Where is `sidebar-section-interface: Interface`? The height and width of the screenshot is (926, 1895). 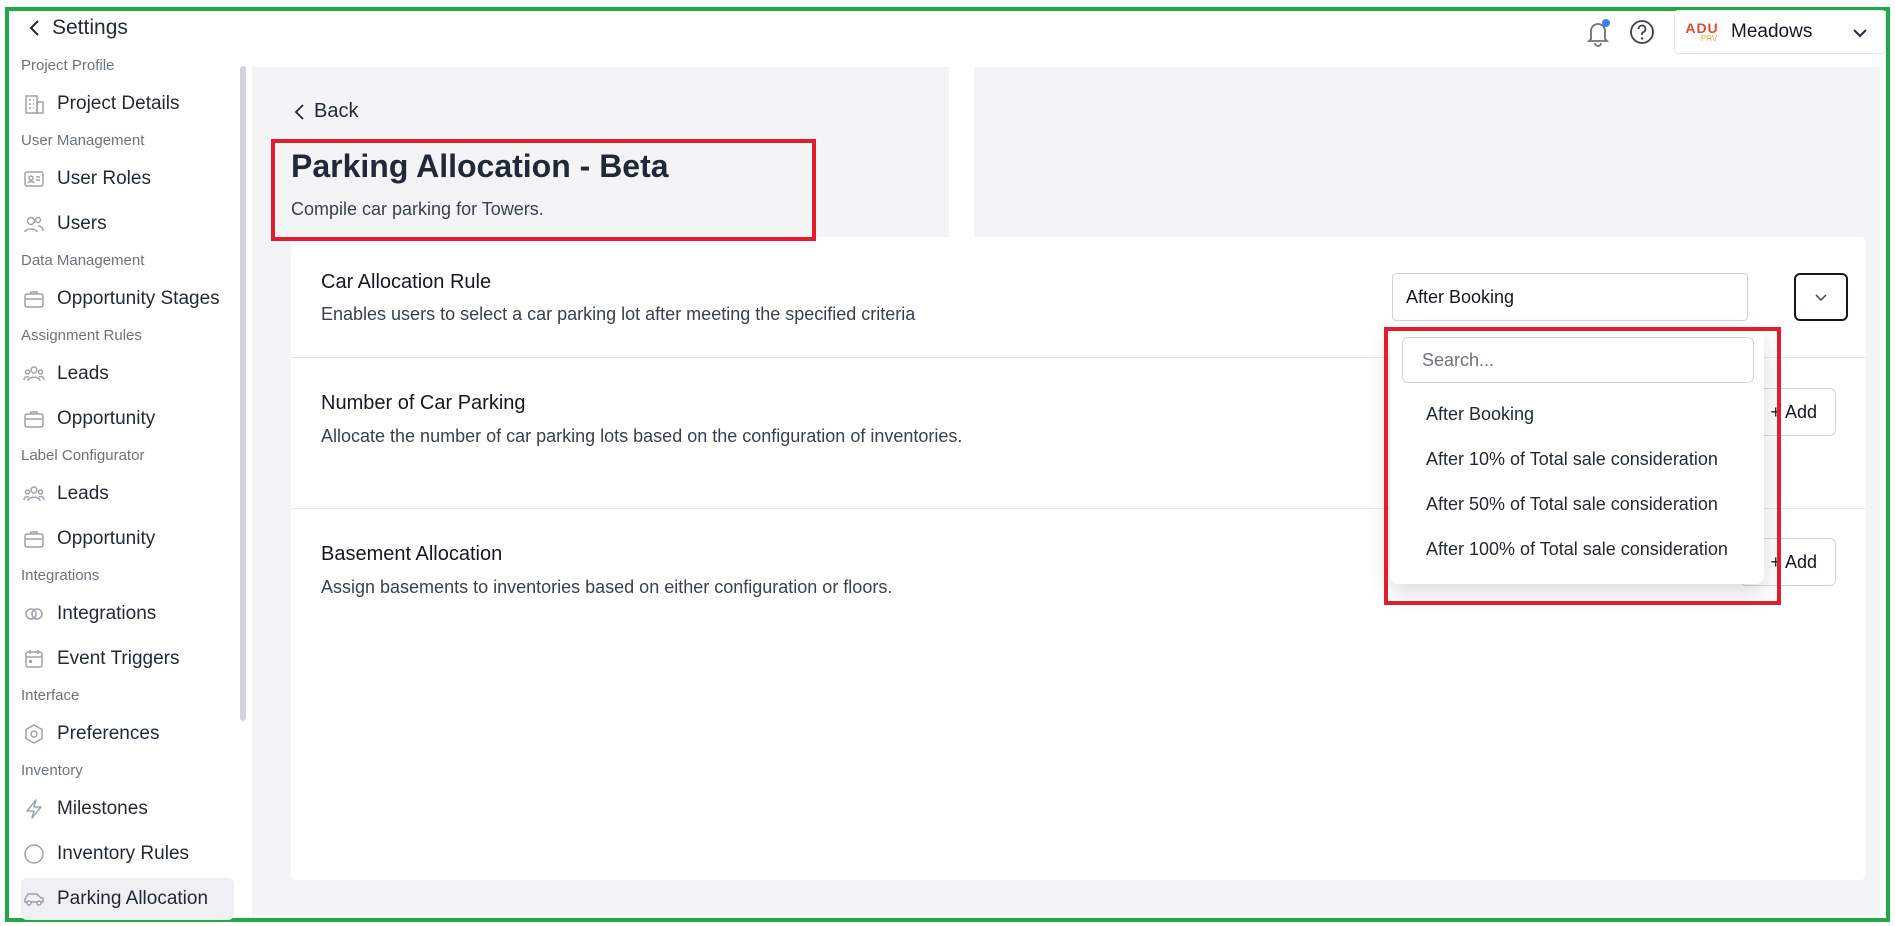
sidebar-section-interface: Interface is located at coordinates (50, 695).